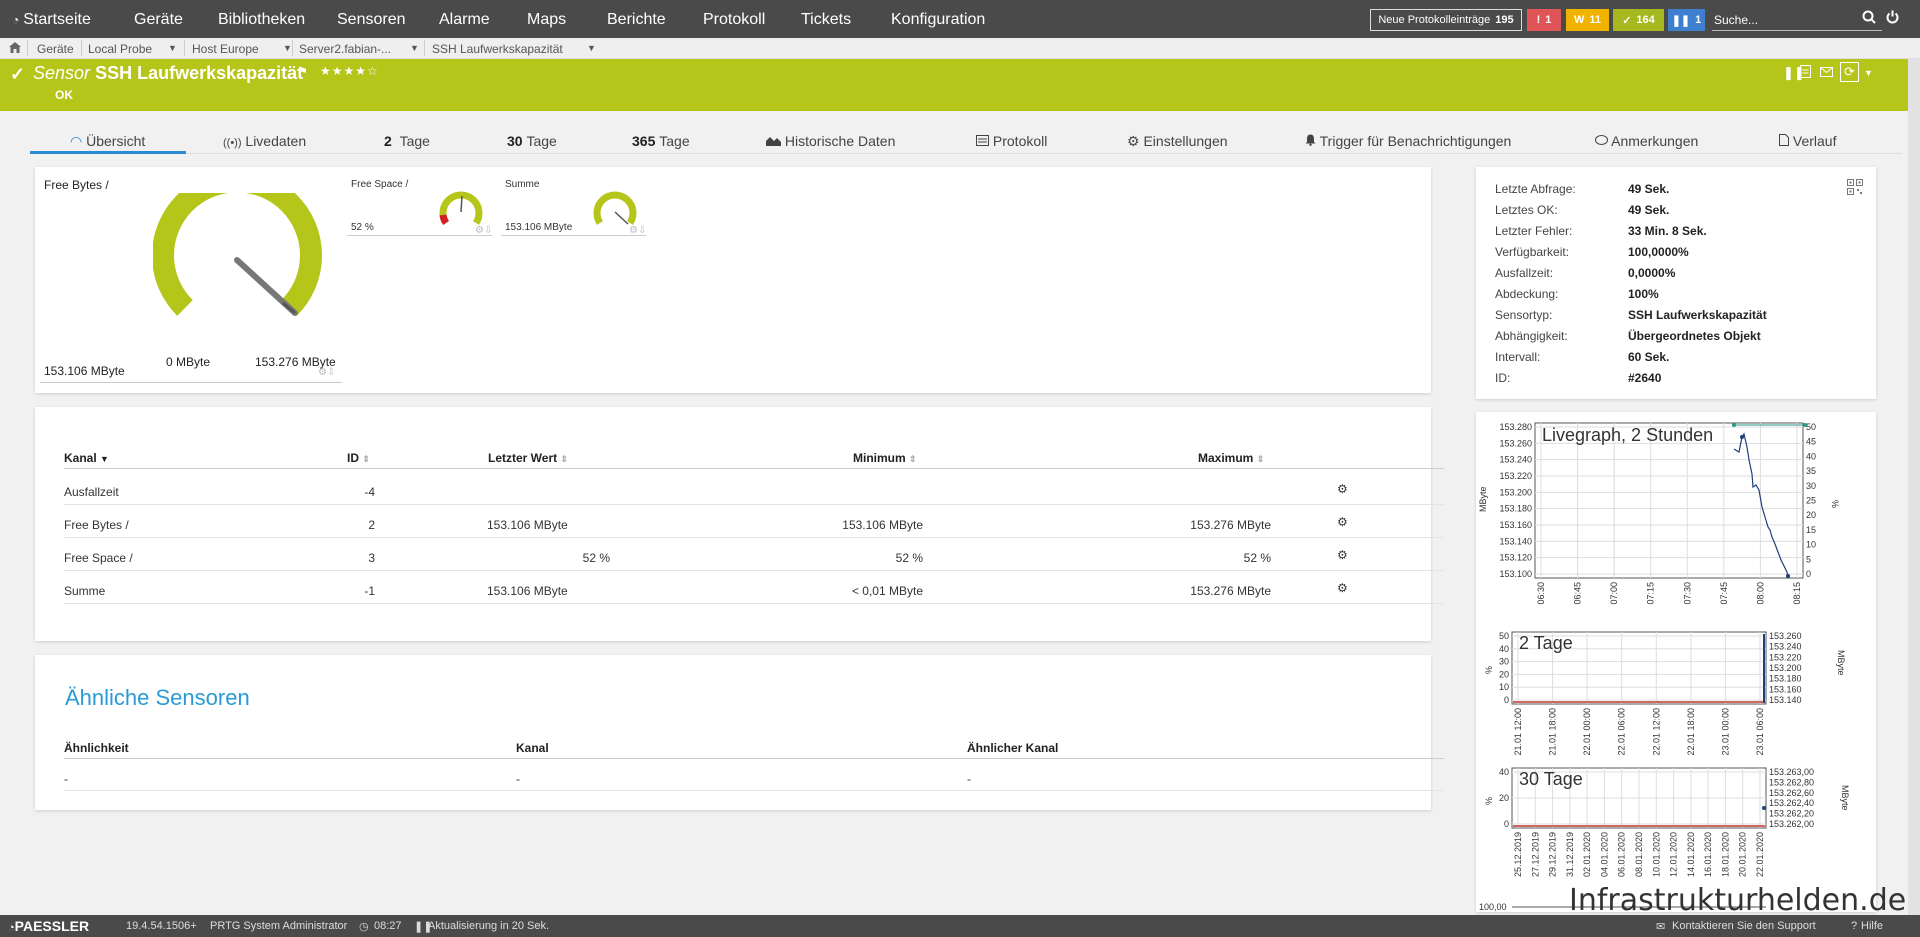  Describe the element at coordinates (51, 20) in the screenshot. I see `nav-home: ◔ Startseite` at that location.